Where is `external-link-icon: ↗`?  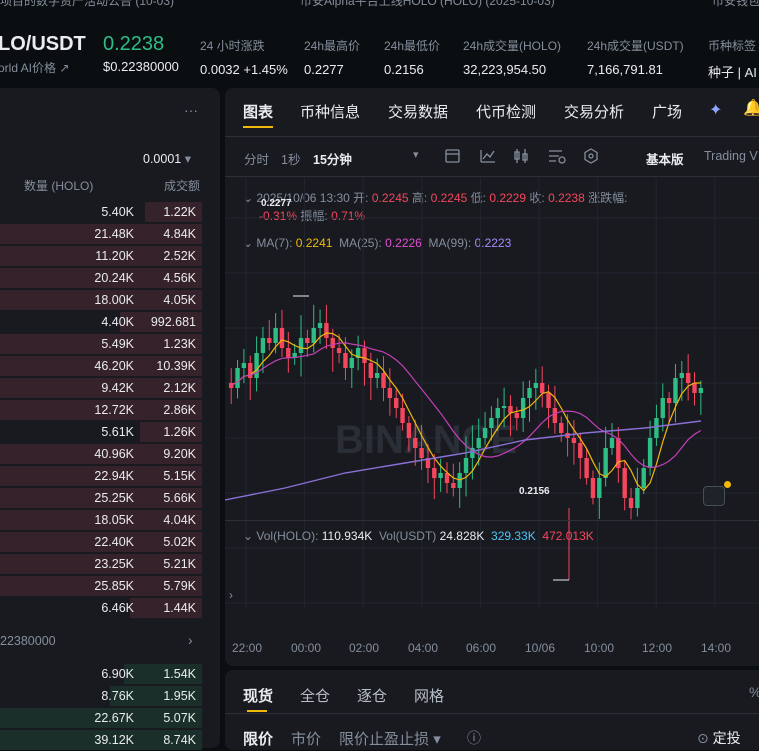
external-link-icon: ↗ is located at coordinates (64, 68).